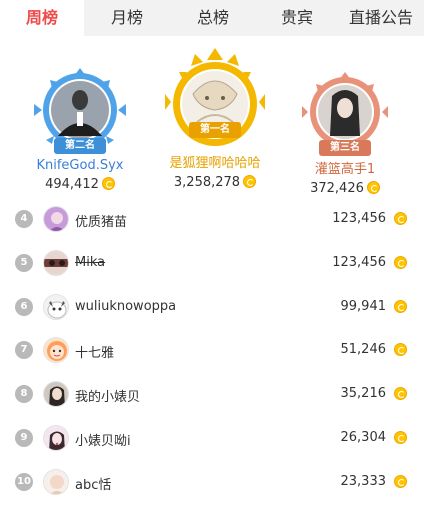 This screenshot has height=526, width=424. What do you see at coordinates (363, 306) in the screenshot?
I see `user-score: 99,941` at bounding box center [363, 306].